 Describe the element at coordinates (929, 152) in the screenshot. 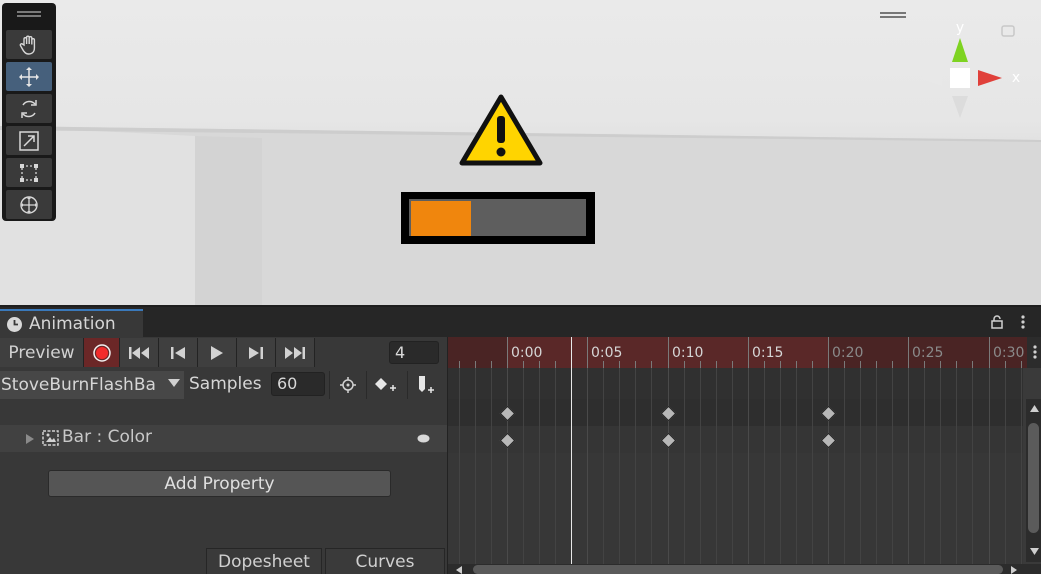

I see `gizmo-view-label: <` at that location.